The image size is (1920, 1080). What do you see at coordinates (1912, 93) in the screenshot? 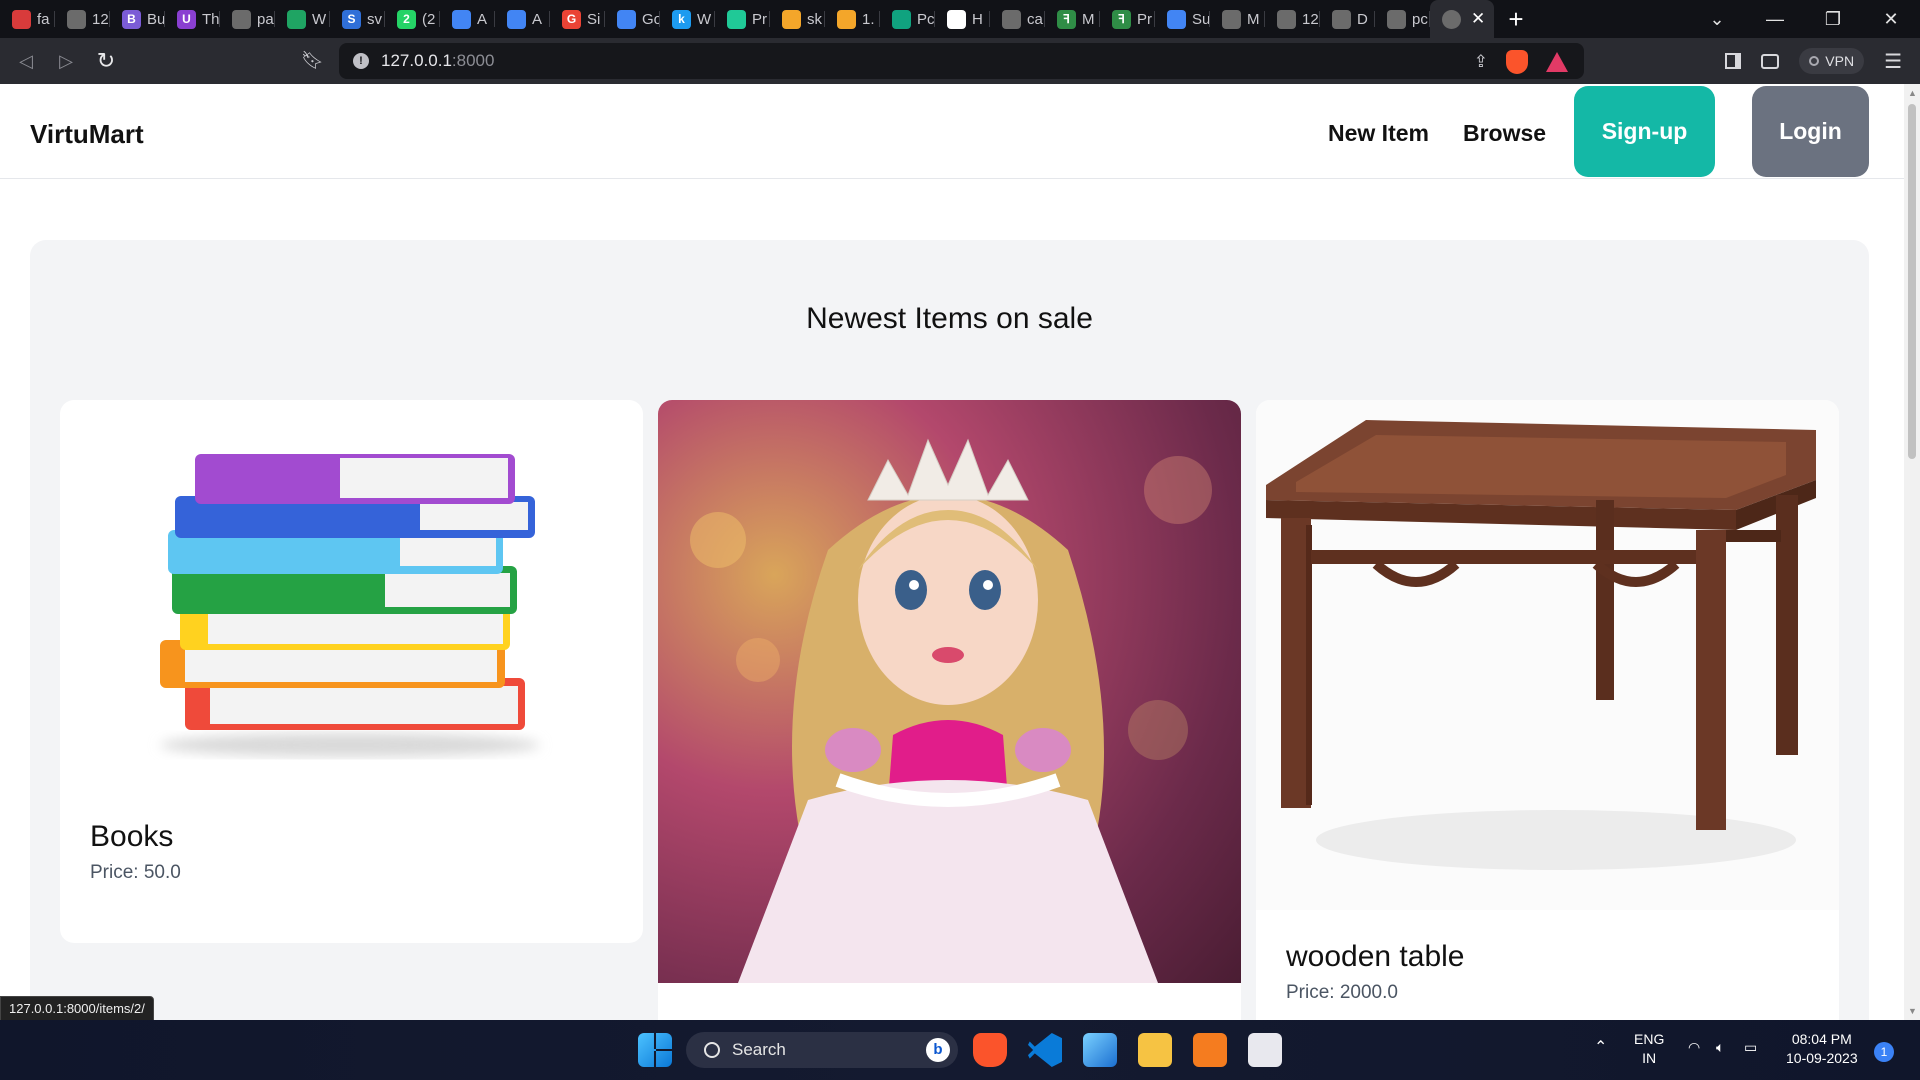
I see `scroll-up-icon: ▲` at bounding box center [1912, 93].